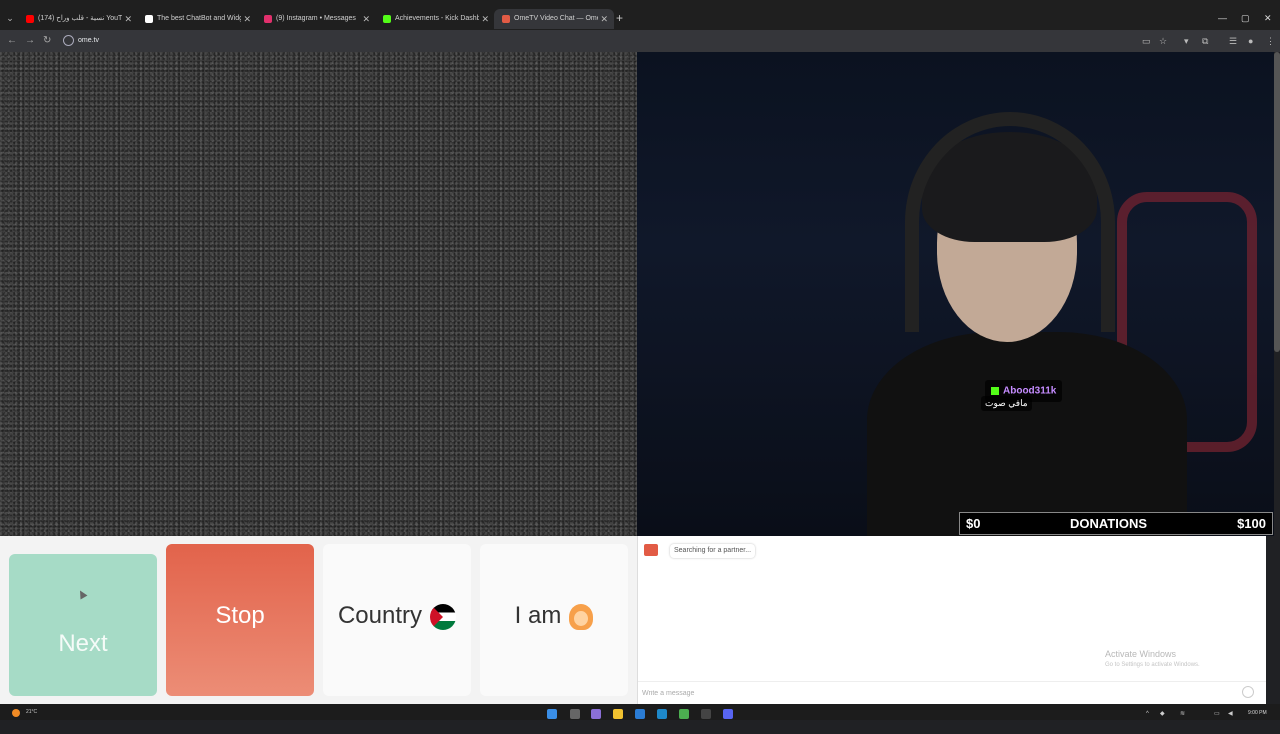 The width and height of the screenshot is (1280, 734). What do you see at coordinates (268, 19) in the screenshot?
I see `instagram-icon` at bounding box center [268, 19].